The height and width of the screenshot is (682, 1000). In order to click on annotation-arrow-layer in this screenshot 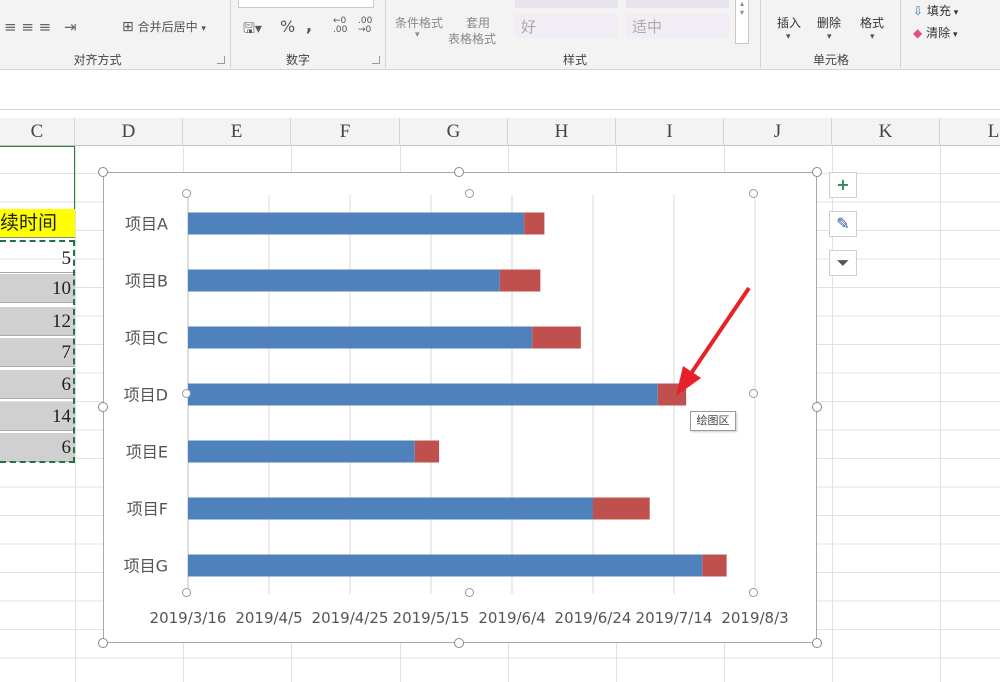, I will do `click(713, 341)`.